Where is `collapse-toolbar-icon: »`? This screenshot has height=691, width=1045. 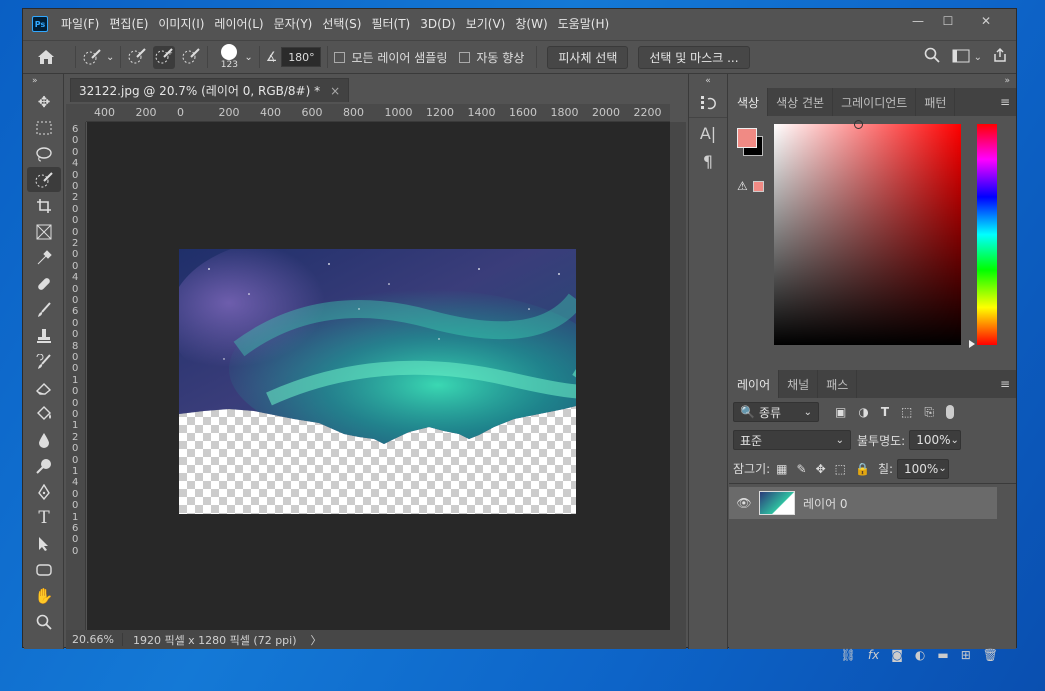 collapse-toolbar-icon: » is located at coordinates (43, 81).